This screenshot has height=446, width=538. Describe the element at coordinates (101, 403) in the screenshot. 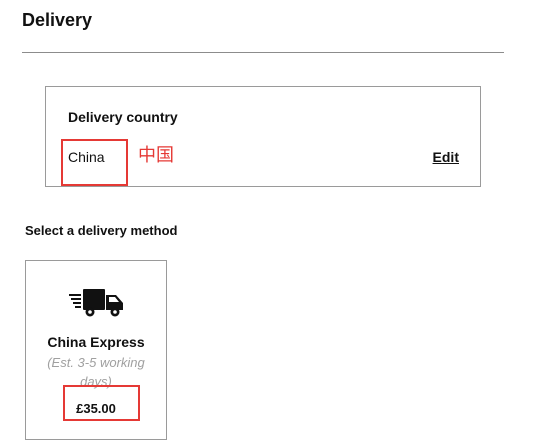

I see `price-highlight-box` at that location.